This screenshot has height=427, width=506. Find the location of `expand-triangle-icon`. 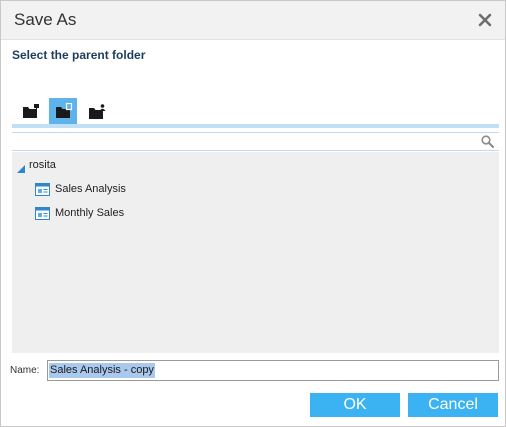

expand-triangle-icon is located at coordinates (21, 170).